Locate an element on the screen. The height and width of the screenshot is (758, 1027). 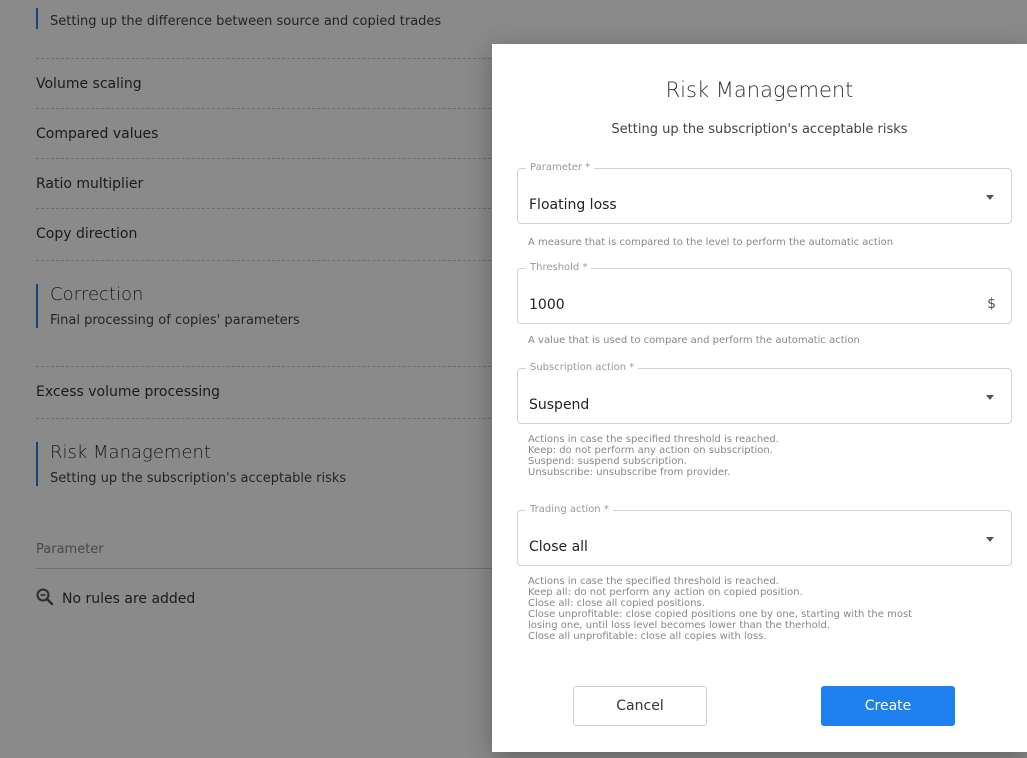
trading-action-select: Trading action * Close all is located at coordinates (764, 535).